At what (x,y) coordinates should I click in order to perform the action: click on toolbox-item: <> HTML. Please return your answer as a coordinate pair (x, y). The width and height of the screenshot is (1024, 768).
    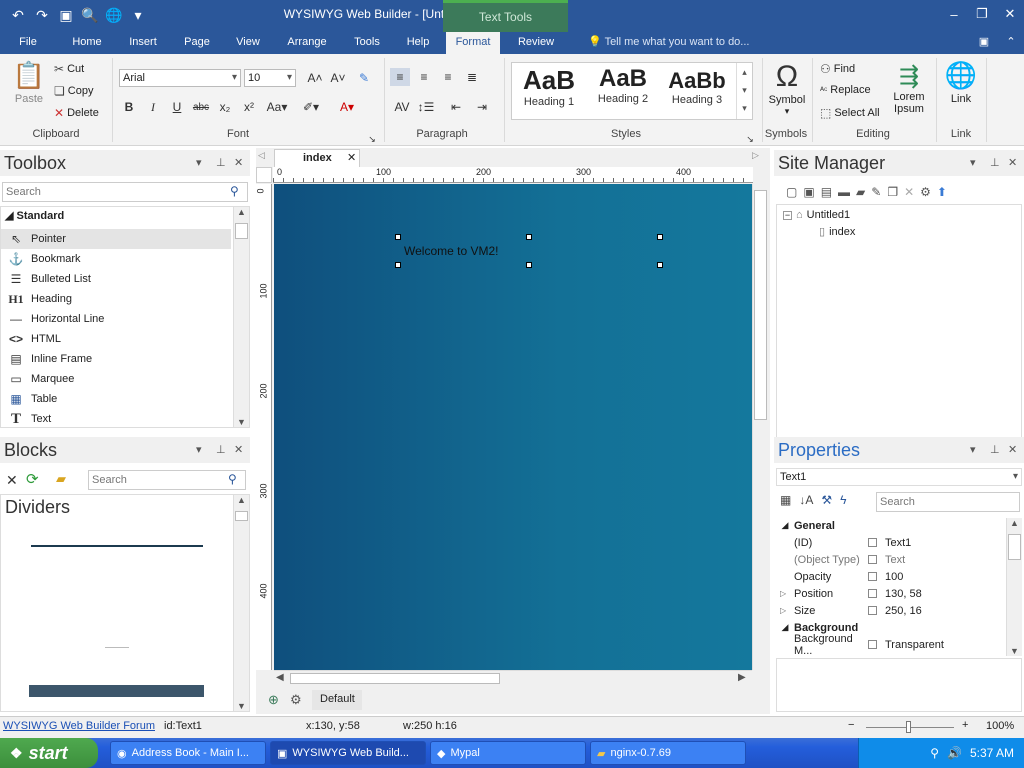
    Looking at the image, I should click on (116, 339).